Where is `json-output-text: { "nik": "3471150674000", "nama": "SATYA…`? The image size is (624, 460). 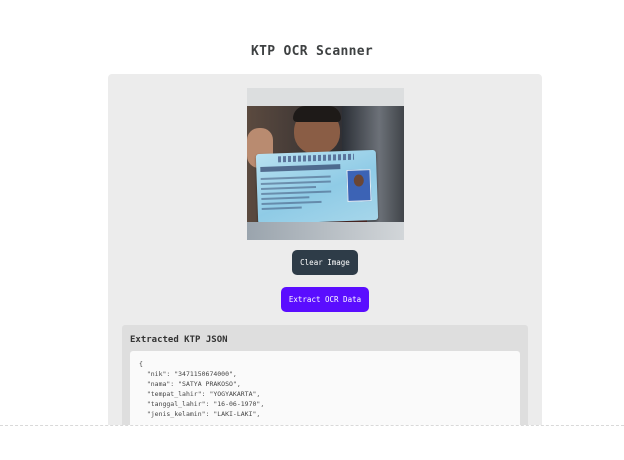 json-output-text: { "nik": "3471150674000", "nama": "SATYA… is located at coordinates (202, 389).